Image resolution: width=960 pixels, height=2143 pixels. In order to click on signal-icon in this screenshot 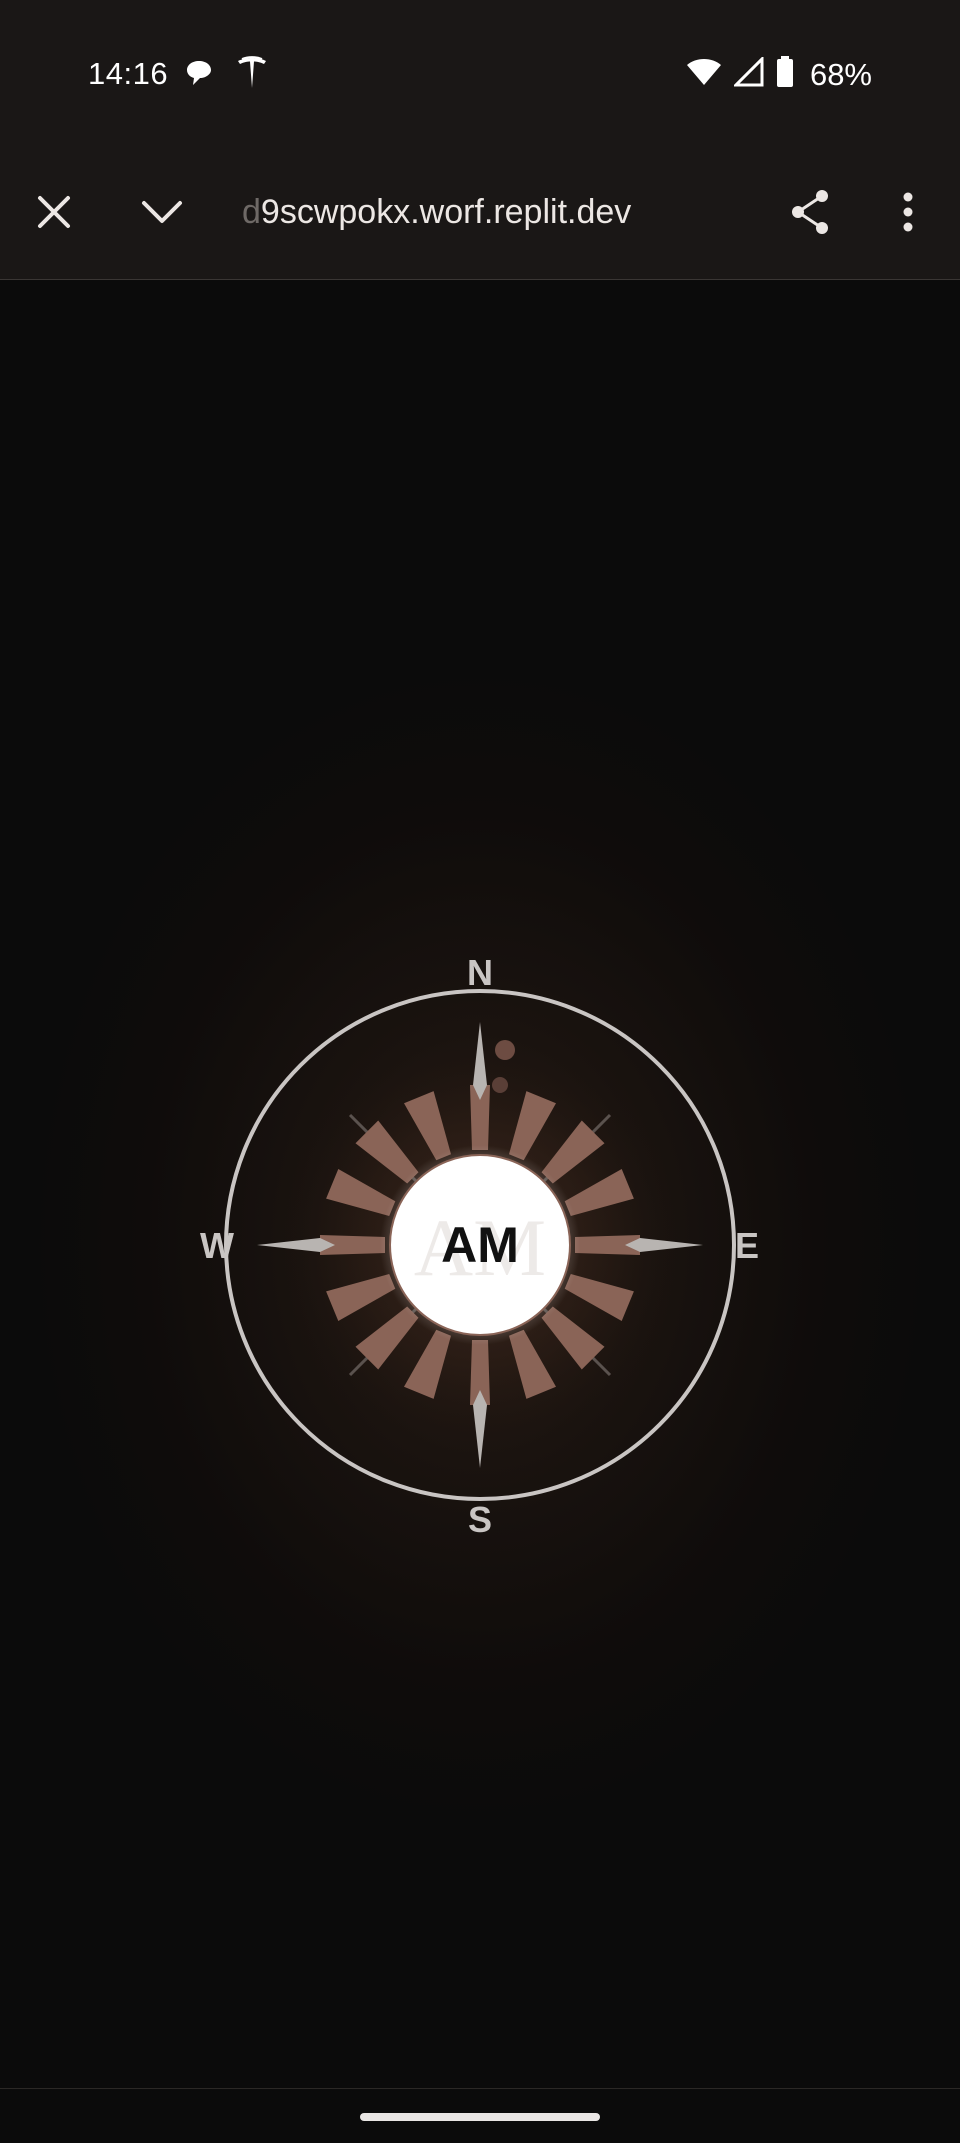, I will do `click(748, 73)`.